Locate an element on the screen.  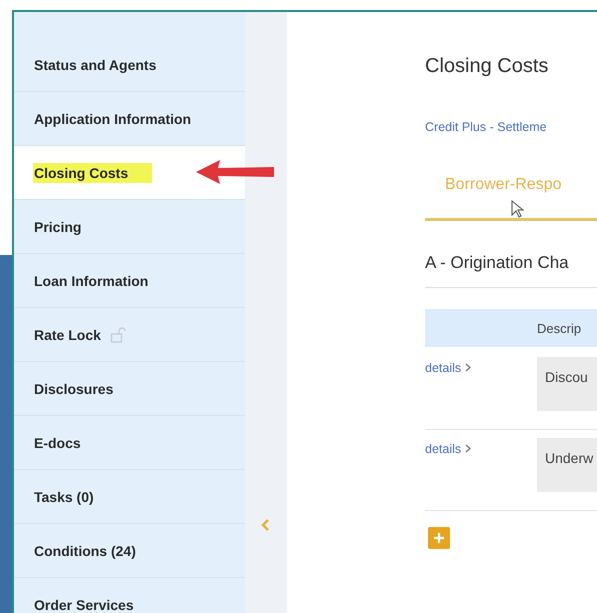
page-title: Closing Costs is located at coordinates (487, 66).